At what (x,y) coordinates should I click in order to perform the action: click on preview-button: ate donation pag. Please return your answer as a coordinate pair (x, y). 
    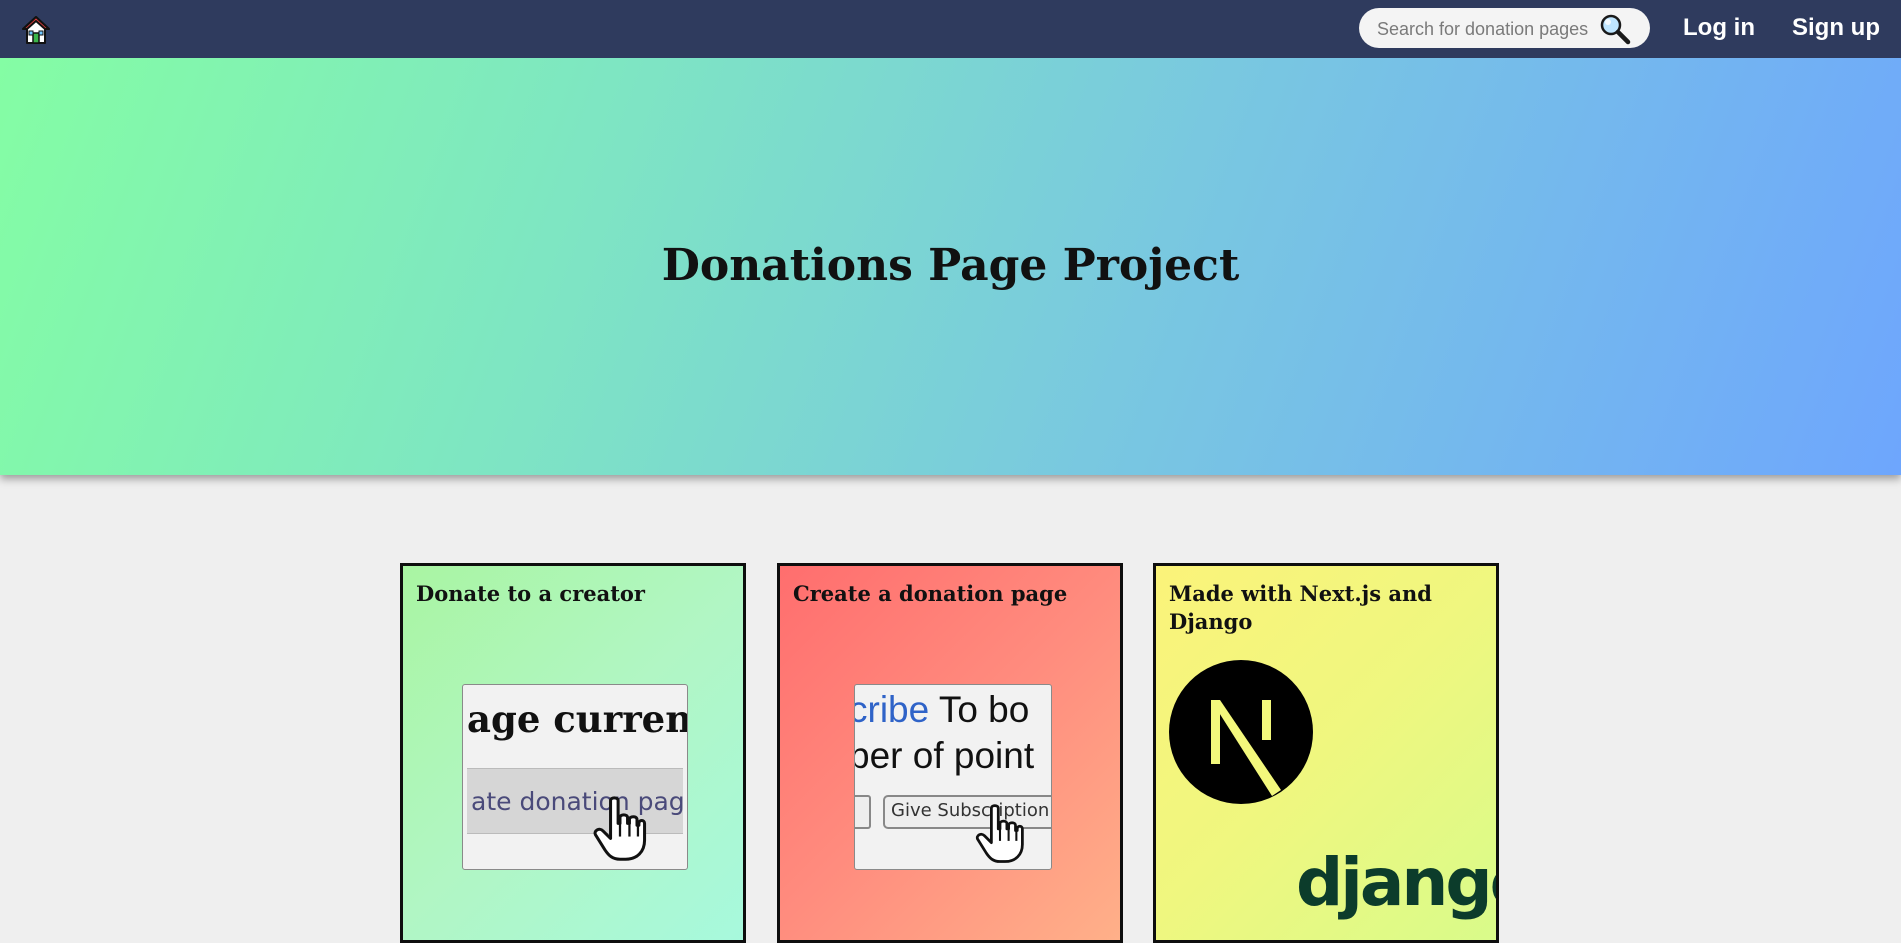
    Looking at the image, I should click on (576, 801).